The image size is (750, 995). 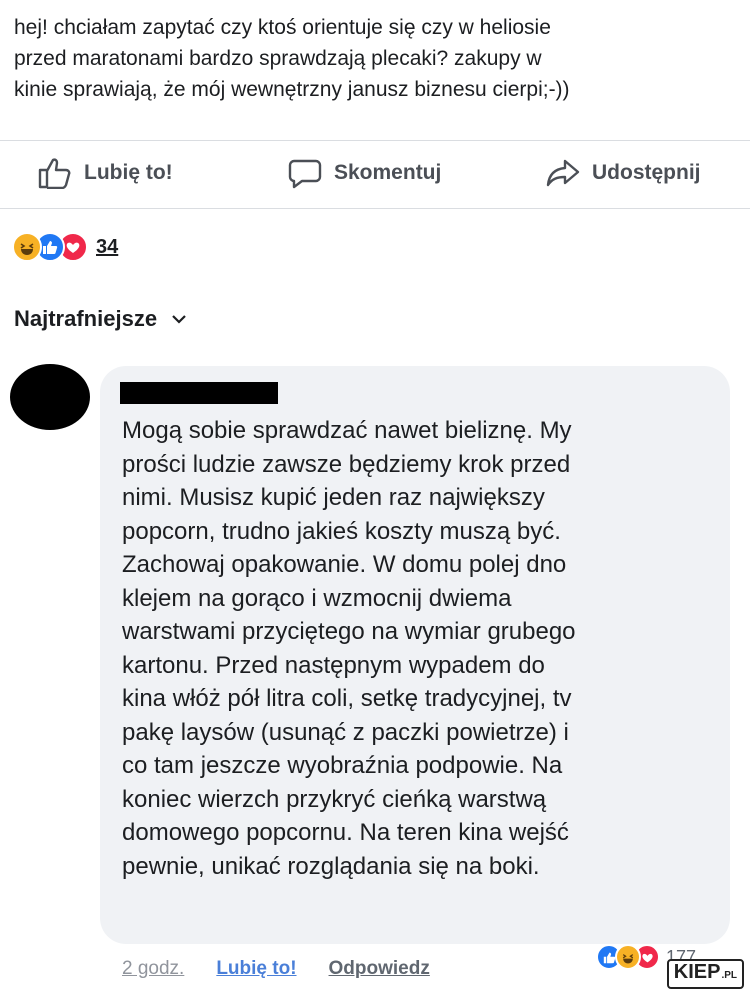 What do you see at coordinates (331, 866) in the screenshot?
I see `comment-text-line: pewnie, unikać rozglądania się na boki.` at bounding box center [331, 866].